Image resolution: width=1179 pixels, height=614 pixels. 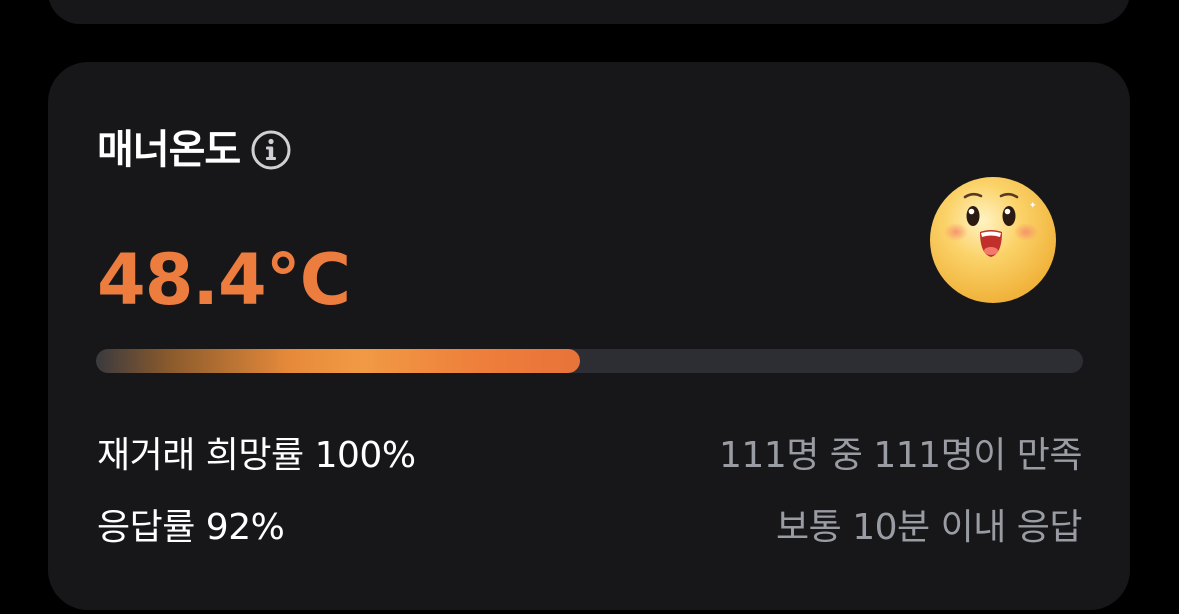 I want to click on temperature-bar, so click(x=589, y=361).